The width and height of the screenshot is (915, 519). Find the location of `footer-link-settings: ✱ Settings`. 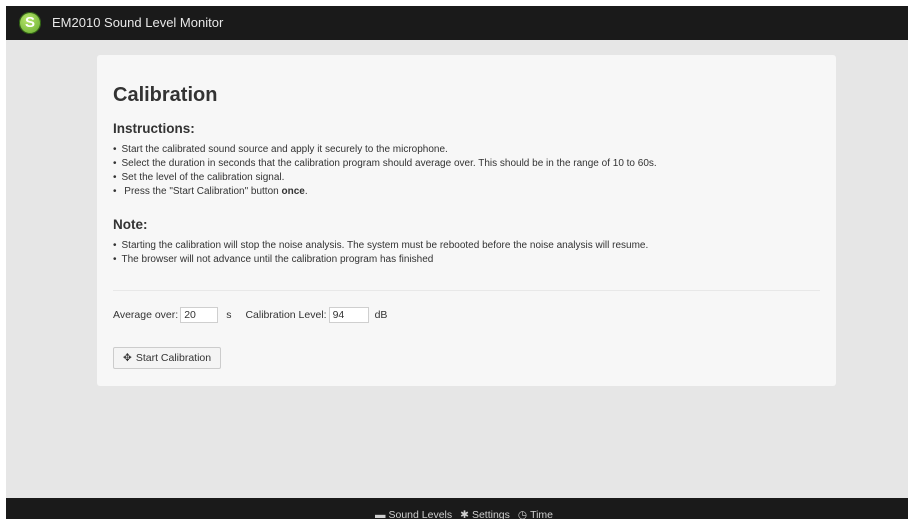

footer-link-settings: ✱ Settings is located at coordinates (485, 514).